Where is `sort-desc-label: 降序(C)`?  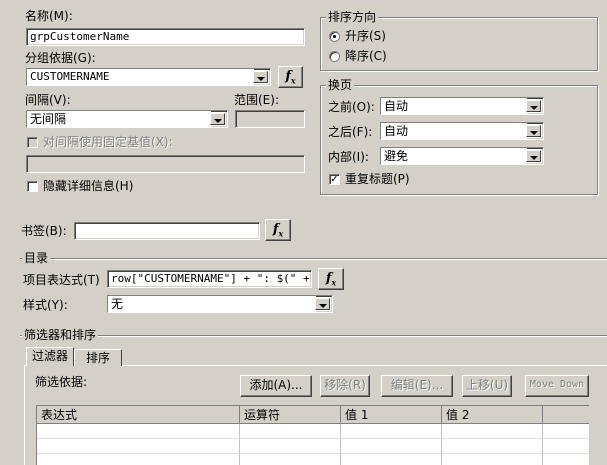
sort-desc-label: 降序(C) is located at coordinates (366, 56).